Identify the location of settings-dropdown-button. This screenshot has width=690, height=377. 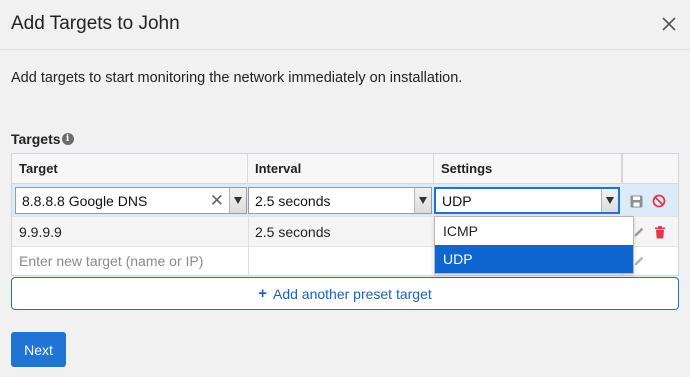
(609, 200).